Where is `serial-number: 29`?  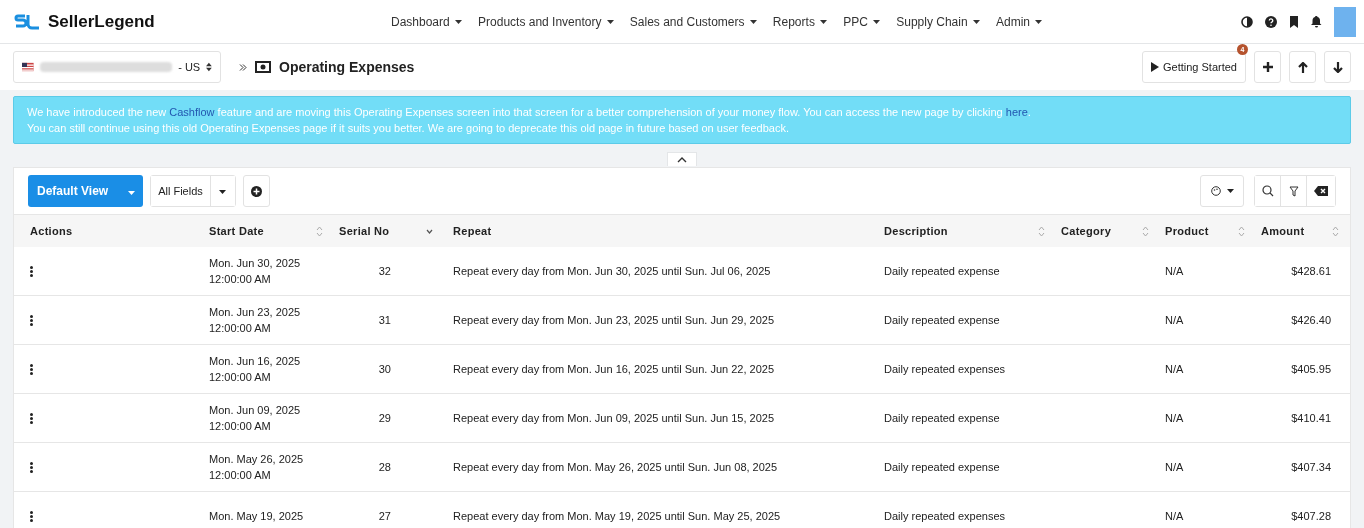
serial-number: 29 is located at coordinates (384, 418).